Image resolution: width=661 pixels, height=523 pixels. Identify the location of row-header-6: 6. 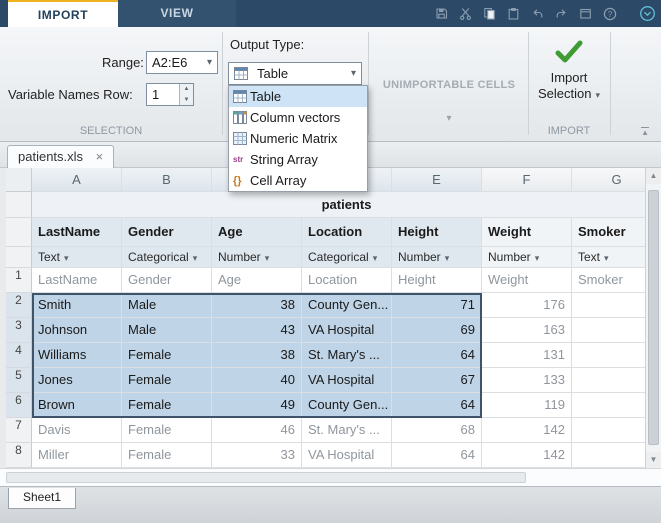
(19, 405).